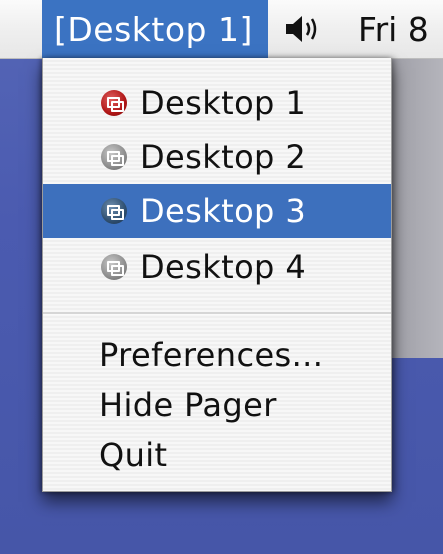  Describe the element at coordinates (217, 313) in the screenshot. I see `menu-separator` at that location.